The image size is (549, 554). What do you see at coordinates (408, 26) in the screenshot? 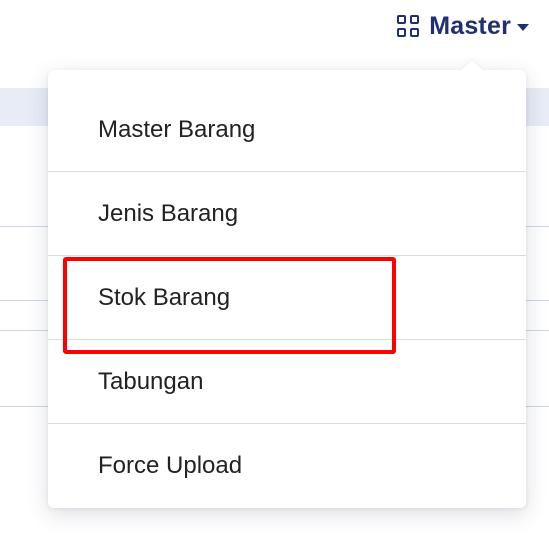
I see `grid-icon` at bounding box center [408, 26].